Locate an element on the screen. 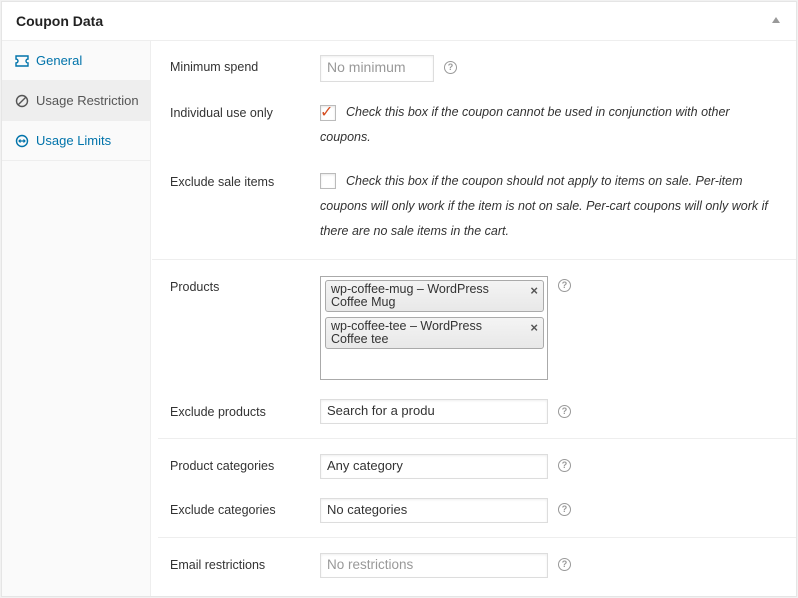 Image resolution: width=798 pixels, height=598 pixels. product-chip: wp-coffee-mug – WordPress Coffee Mug × is located at coordinates (434, 296).